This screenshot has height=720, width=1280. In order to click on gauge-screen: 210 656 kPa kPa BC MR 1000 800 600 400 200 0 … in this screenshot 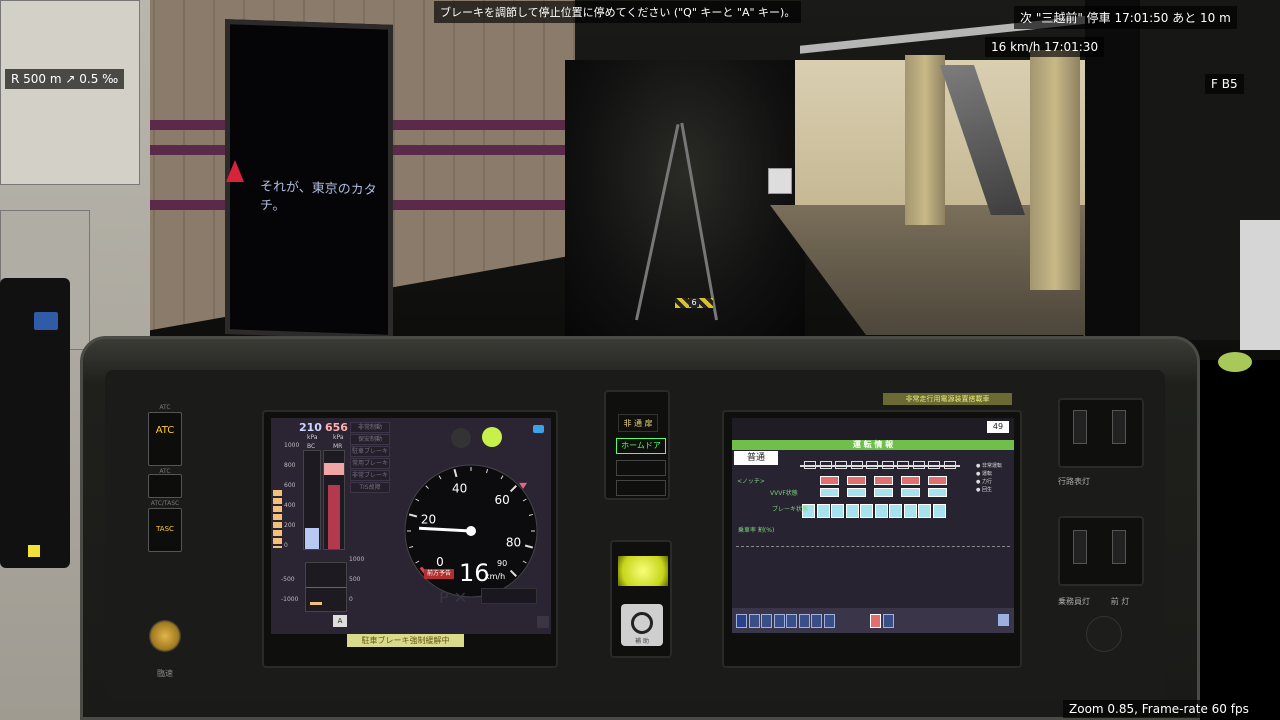, I will do `click(411, 526)`.